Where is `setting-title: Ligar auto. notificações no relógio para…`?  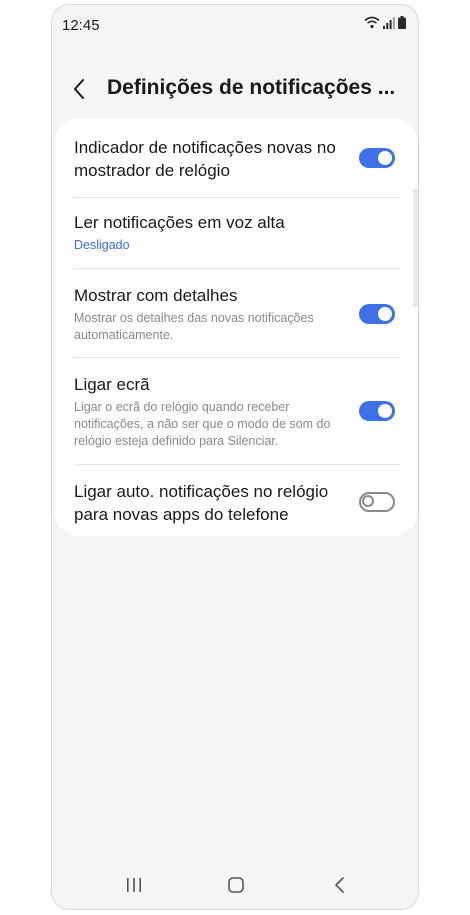
setting-title: Ligar auto. notificações no relógio para… is located at coordinates (201, 503).